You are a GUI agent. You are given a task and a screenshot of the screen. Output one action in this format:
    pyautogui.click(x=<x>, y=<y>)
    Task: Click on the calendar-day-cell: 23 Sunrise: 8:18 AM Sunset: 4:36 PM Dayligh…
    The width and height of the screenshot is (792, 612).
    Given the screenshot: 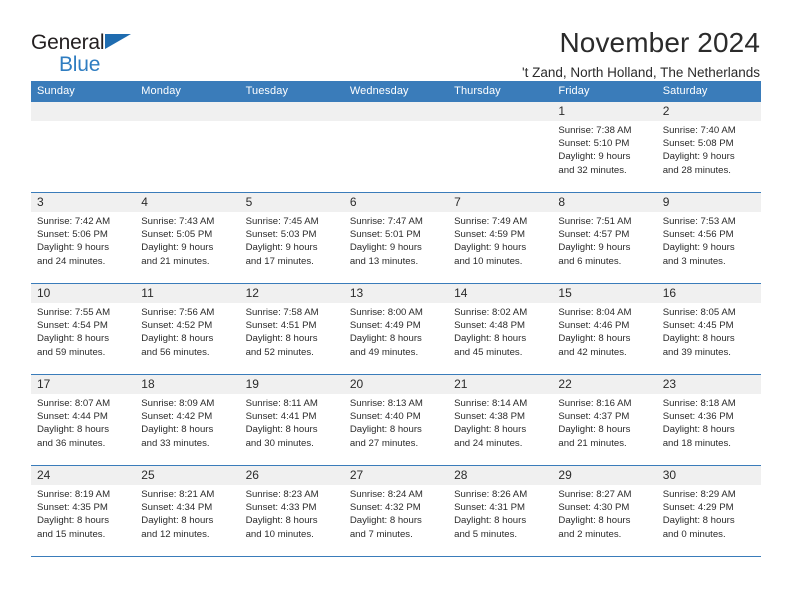 What is the action you would take?
    pyautogui.click(x=708, y=420)
    